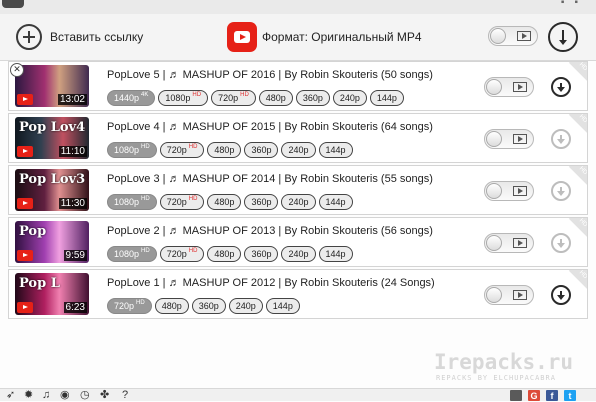 The height and width of the screenshot is (402, 596). Describe the element at coordinates (513, 36) in the screenshot. I see `global-video-toggle` at that location.